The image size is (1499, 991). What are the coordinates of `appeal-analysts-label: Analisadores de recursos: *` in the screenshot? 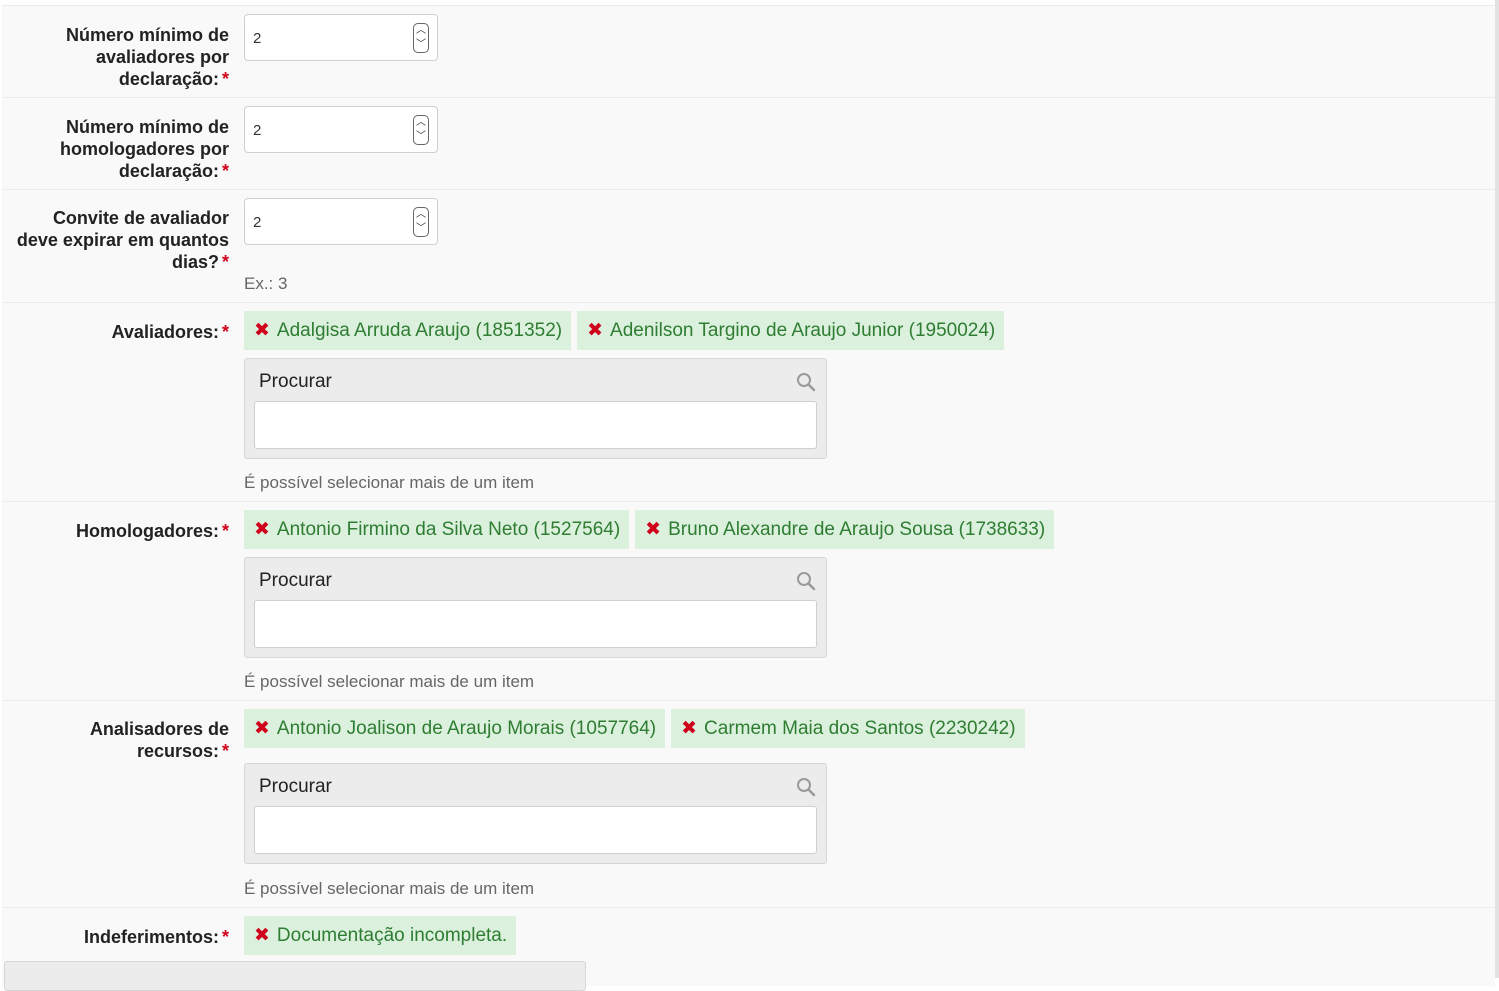 It's located at (159, 740).